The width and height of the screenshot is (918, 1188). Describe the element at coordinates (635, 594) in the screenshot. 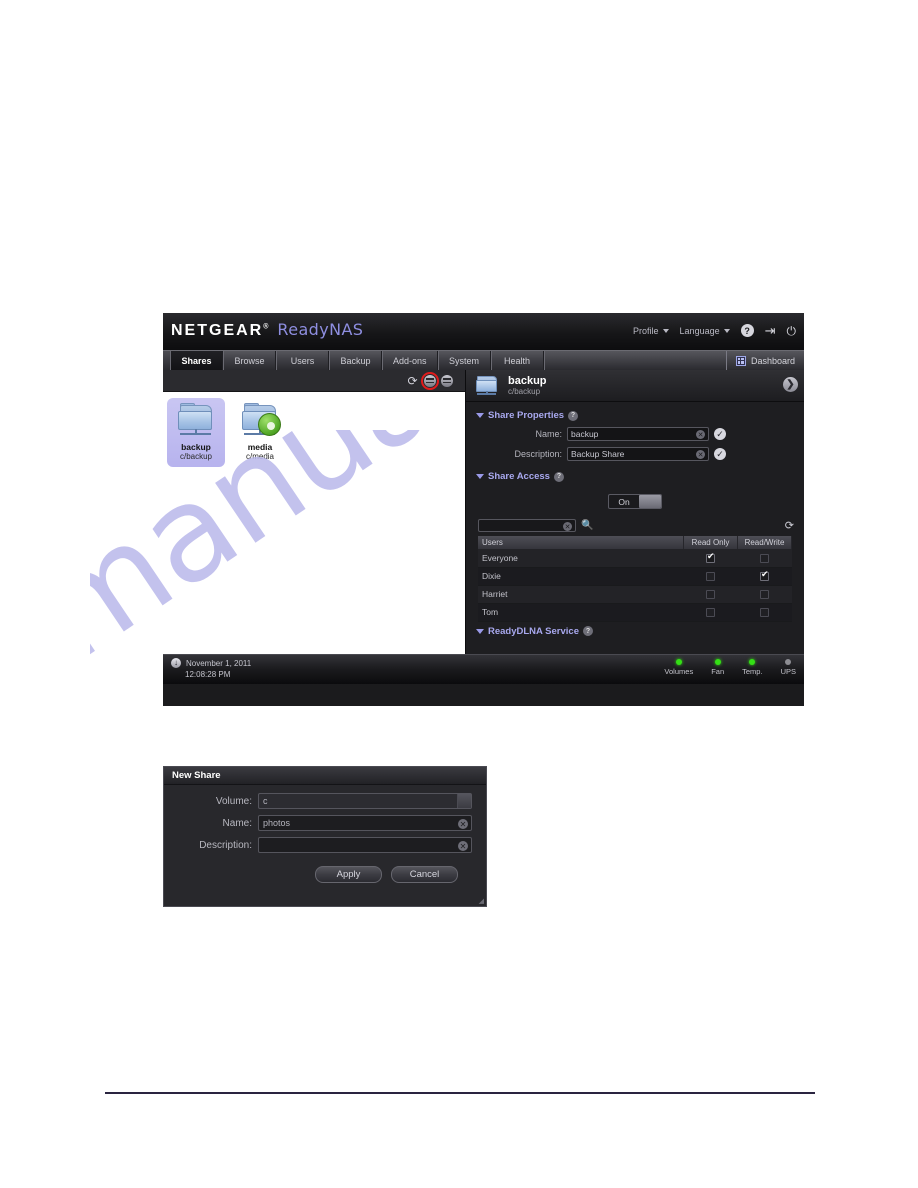

I see `table-row: Harriet` at that location.